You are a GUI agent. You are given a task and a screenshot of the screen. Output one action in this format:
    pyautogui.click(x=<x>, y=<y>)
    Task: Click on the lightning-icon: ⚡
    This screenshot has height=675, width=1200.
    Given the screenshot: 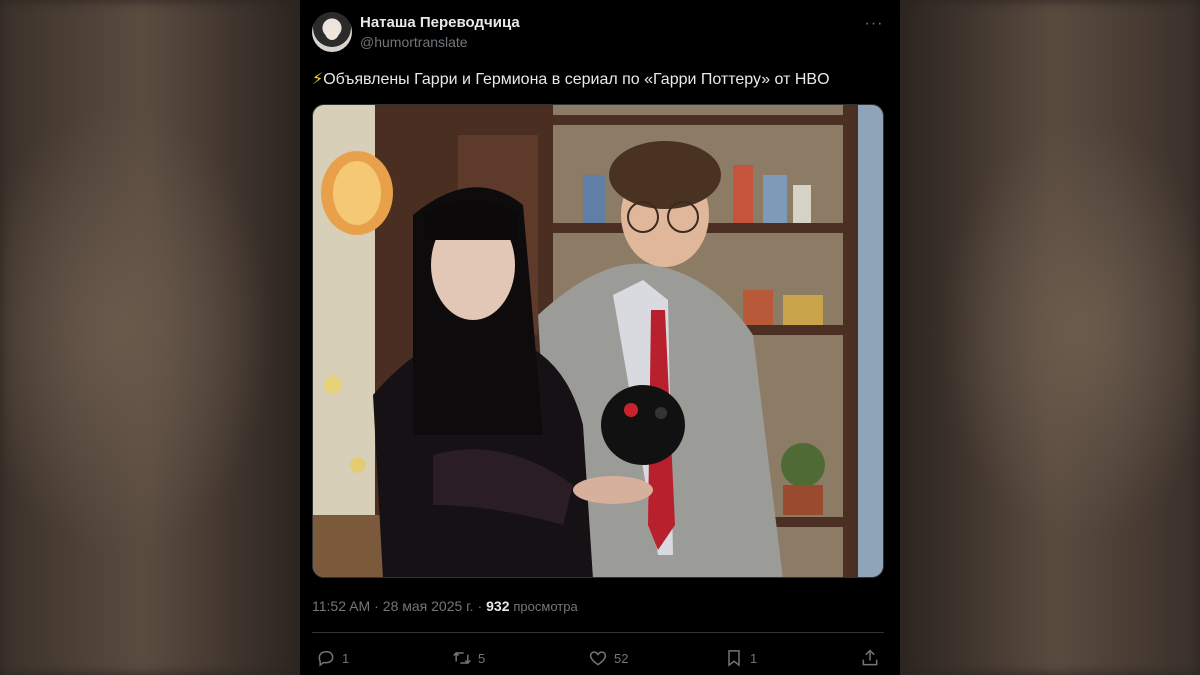 What is the action you would take?
    pyautogui.click(x=318, y=79)
    